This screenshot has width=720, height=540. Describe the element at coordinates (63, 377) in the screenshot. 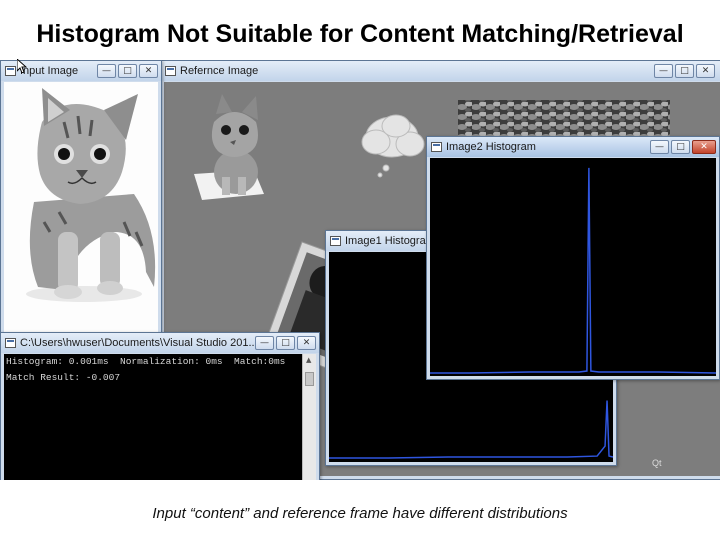

I see `console-line-2: Match Result: -0.007` at that location.